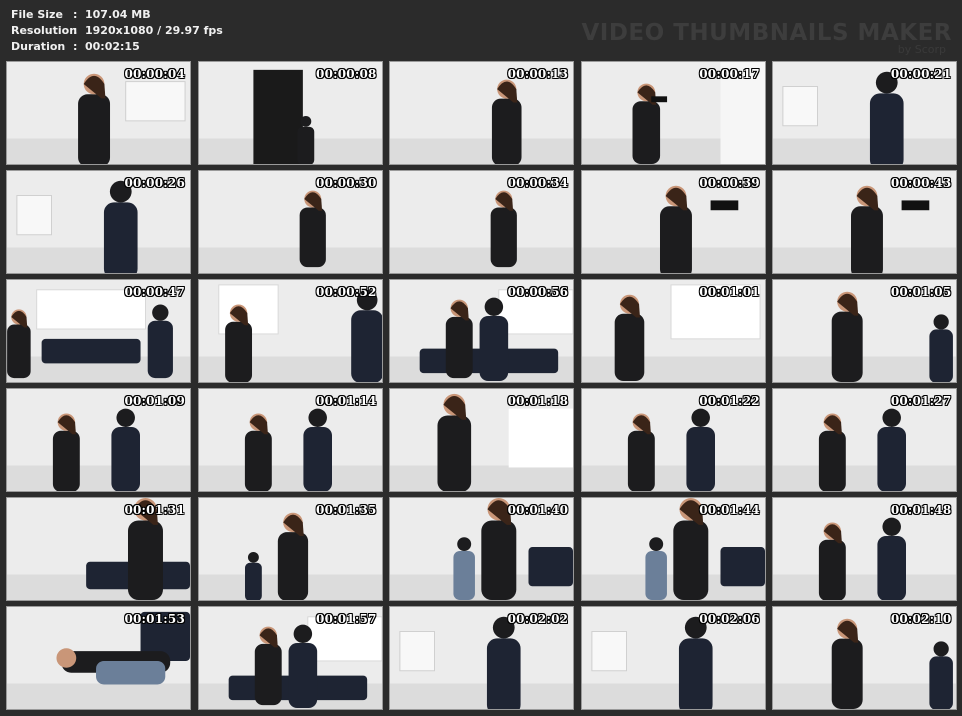 The image size is (962, 716). Describe the element at coordinates (673, 658) in the screenshot. I see `video-thumbnail: 00:02:06` at that location.